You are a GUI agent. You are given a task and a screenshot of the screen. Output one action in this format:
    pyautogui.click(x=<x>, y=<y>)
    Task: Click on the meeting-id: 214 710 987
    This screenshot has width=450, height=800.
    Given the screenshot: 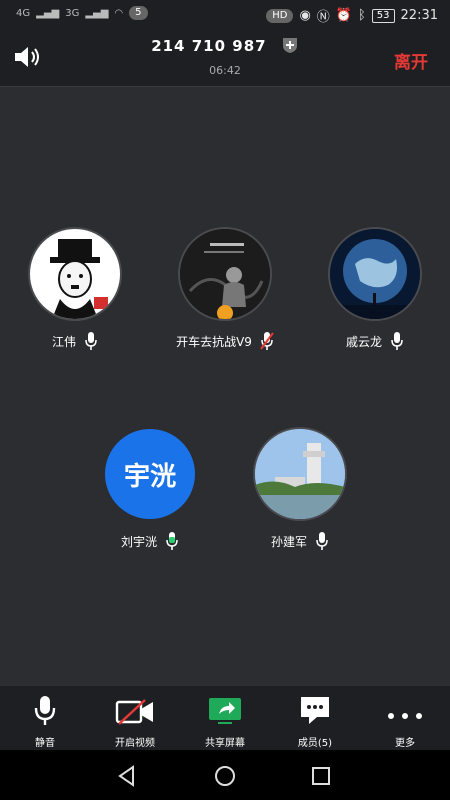 What is the action you would take?
    pyautogui.click(x=225, y=45)
    